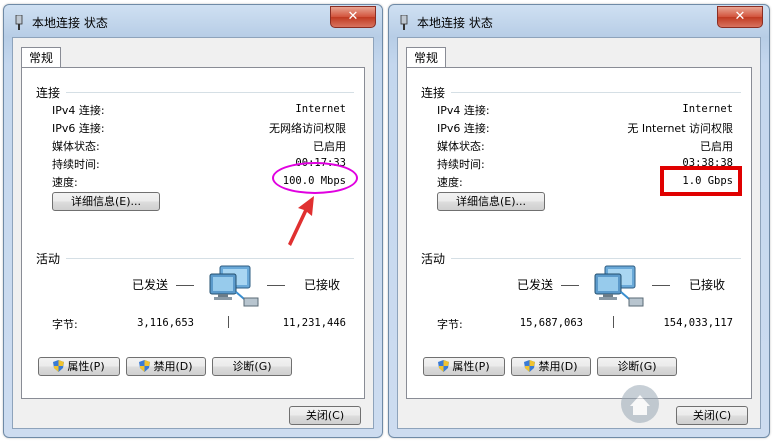 This screenshot has width=774, height=441. I want to click on bytes-sent: 3,116,653, so click(165, 323).